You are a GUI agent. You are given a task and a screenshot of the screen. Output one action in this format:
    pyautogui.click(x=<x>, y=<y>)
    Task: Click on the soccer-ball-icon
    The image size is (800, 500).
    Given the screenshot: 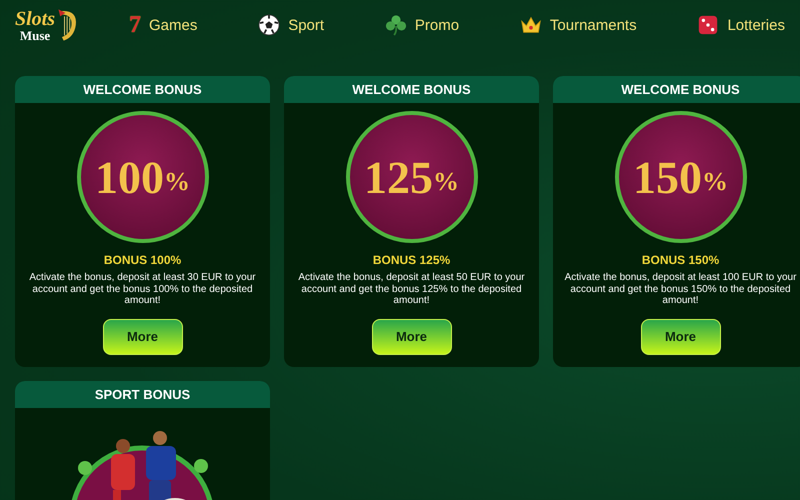 What is the action you would take?
    pyautogui.click(x=269, y=25)
    